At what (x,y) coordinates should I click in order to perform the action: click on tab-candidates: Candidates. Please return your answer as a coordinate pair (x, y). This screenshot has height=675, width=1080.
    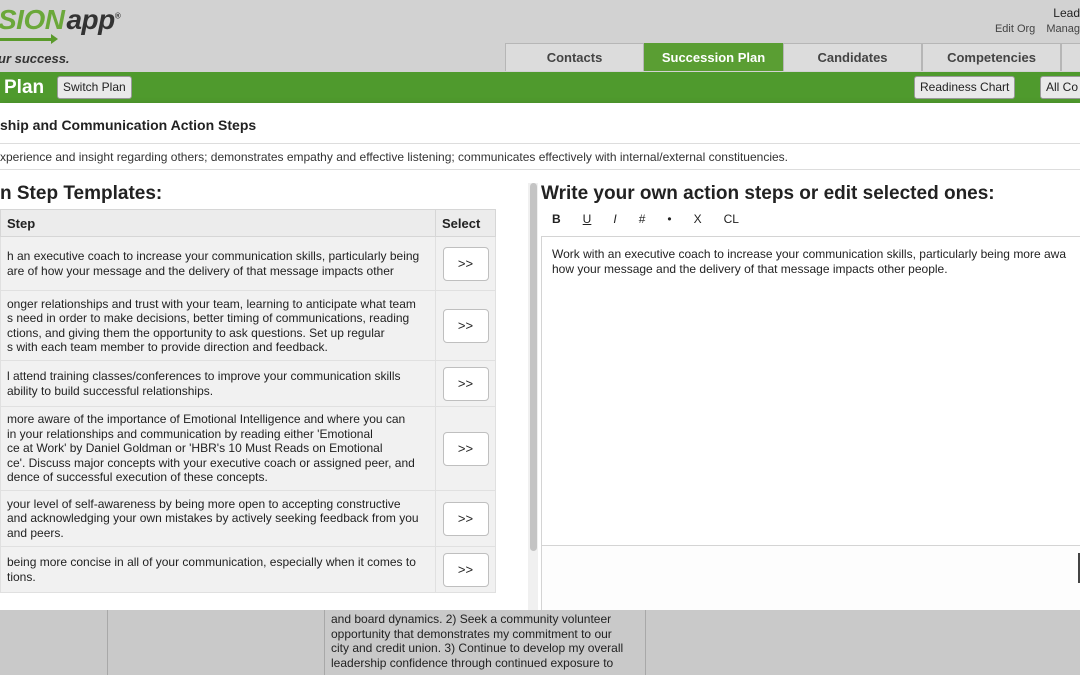
    Looking at the image, I should click on (852, 57).